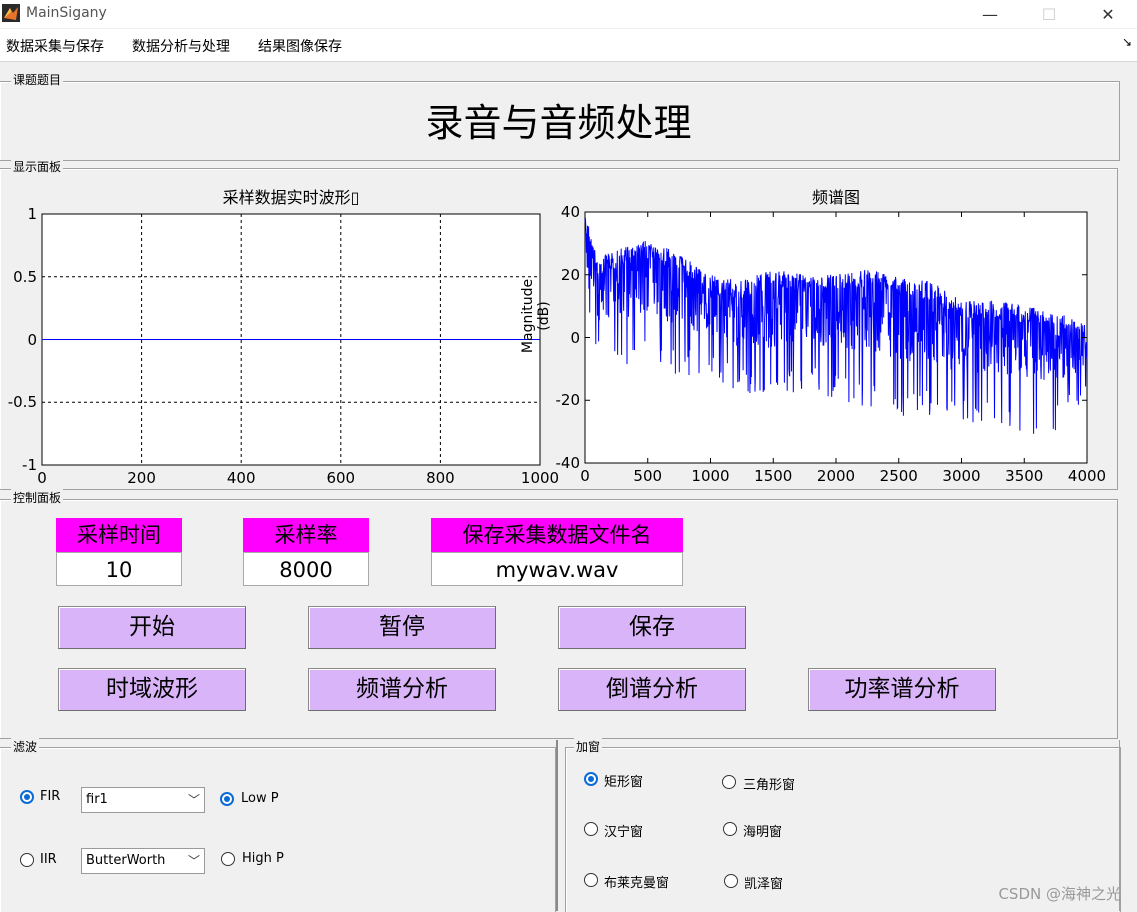 Image resolution: width=1137 pixels, height=912 pixels. What do you see at coordinates (637, 883) in the screenshot?
I see `blackman-window-label: 布莱克曼窗` at bounding box center [637, 883].